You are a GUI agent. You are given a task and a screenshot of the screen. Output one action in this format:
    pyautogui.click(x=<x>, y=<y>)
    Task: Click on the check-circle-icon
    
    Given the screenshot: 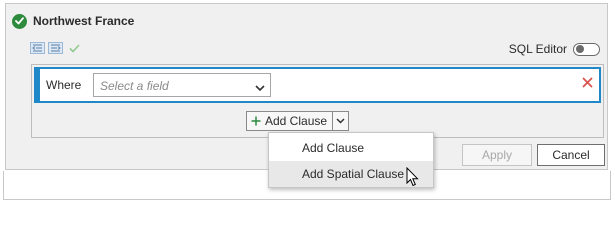 What is the action you would take?
    pyautogui.click(x=19, y=21)
    